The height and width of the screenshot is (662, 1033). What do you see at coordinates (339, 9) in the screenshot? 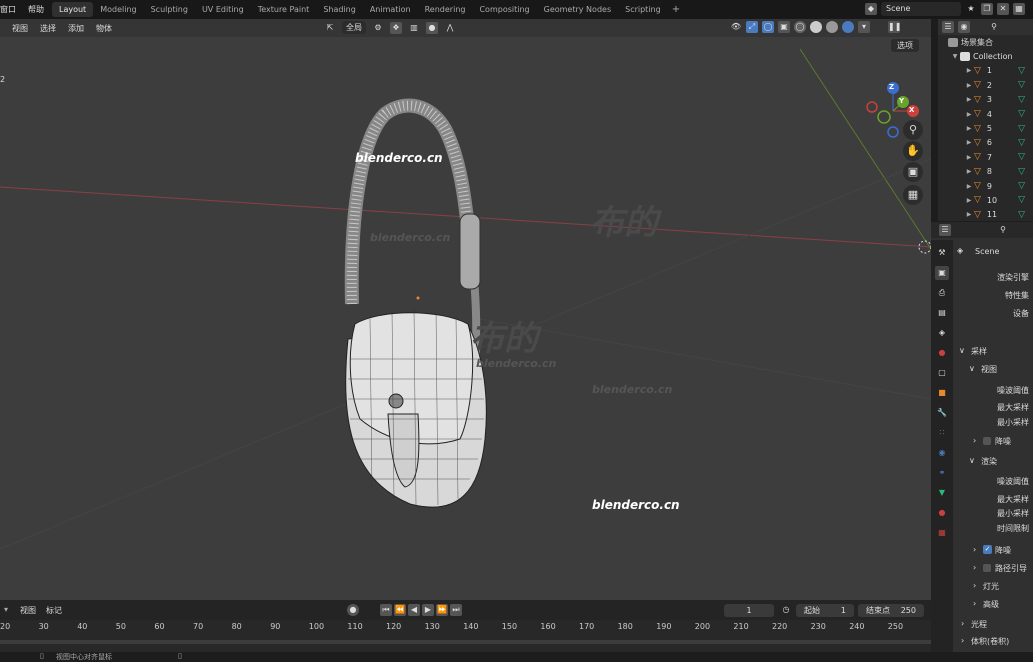
I see `tab-shading: Shading` at bounding box center [339, 9].